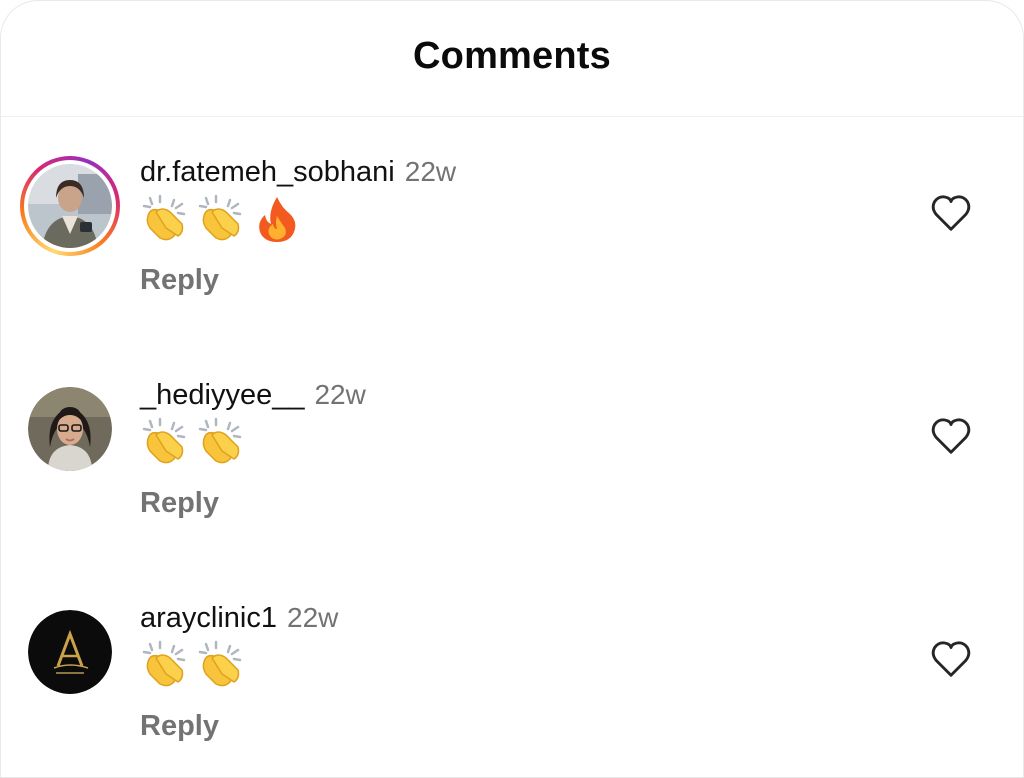 The height and width of the screenshot is (778, 1024). Describe the element at coordinates (208, 618) in the screenshot. I see `comment-username: arayclinic1` at that location.